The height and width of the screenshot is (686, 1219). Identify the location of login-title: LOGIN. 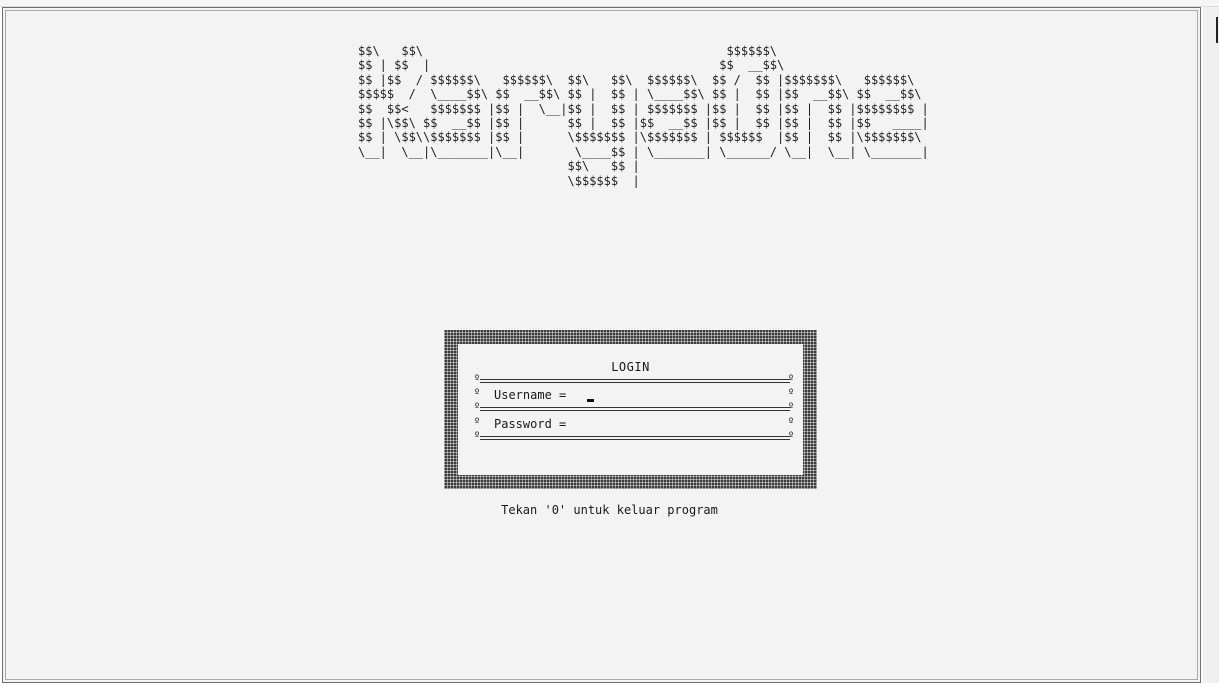
(630, 367).